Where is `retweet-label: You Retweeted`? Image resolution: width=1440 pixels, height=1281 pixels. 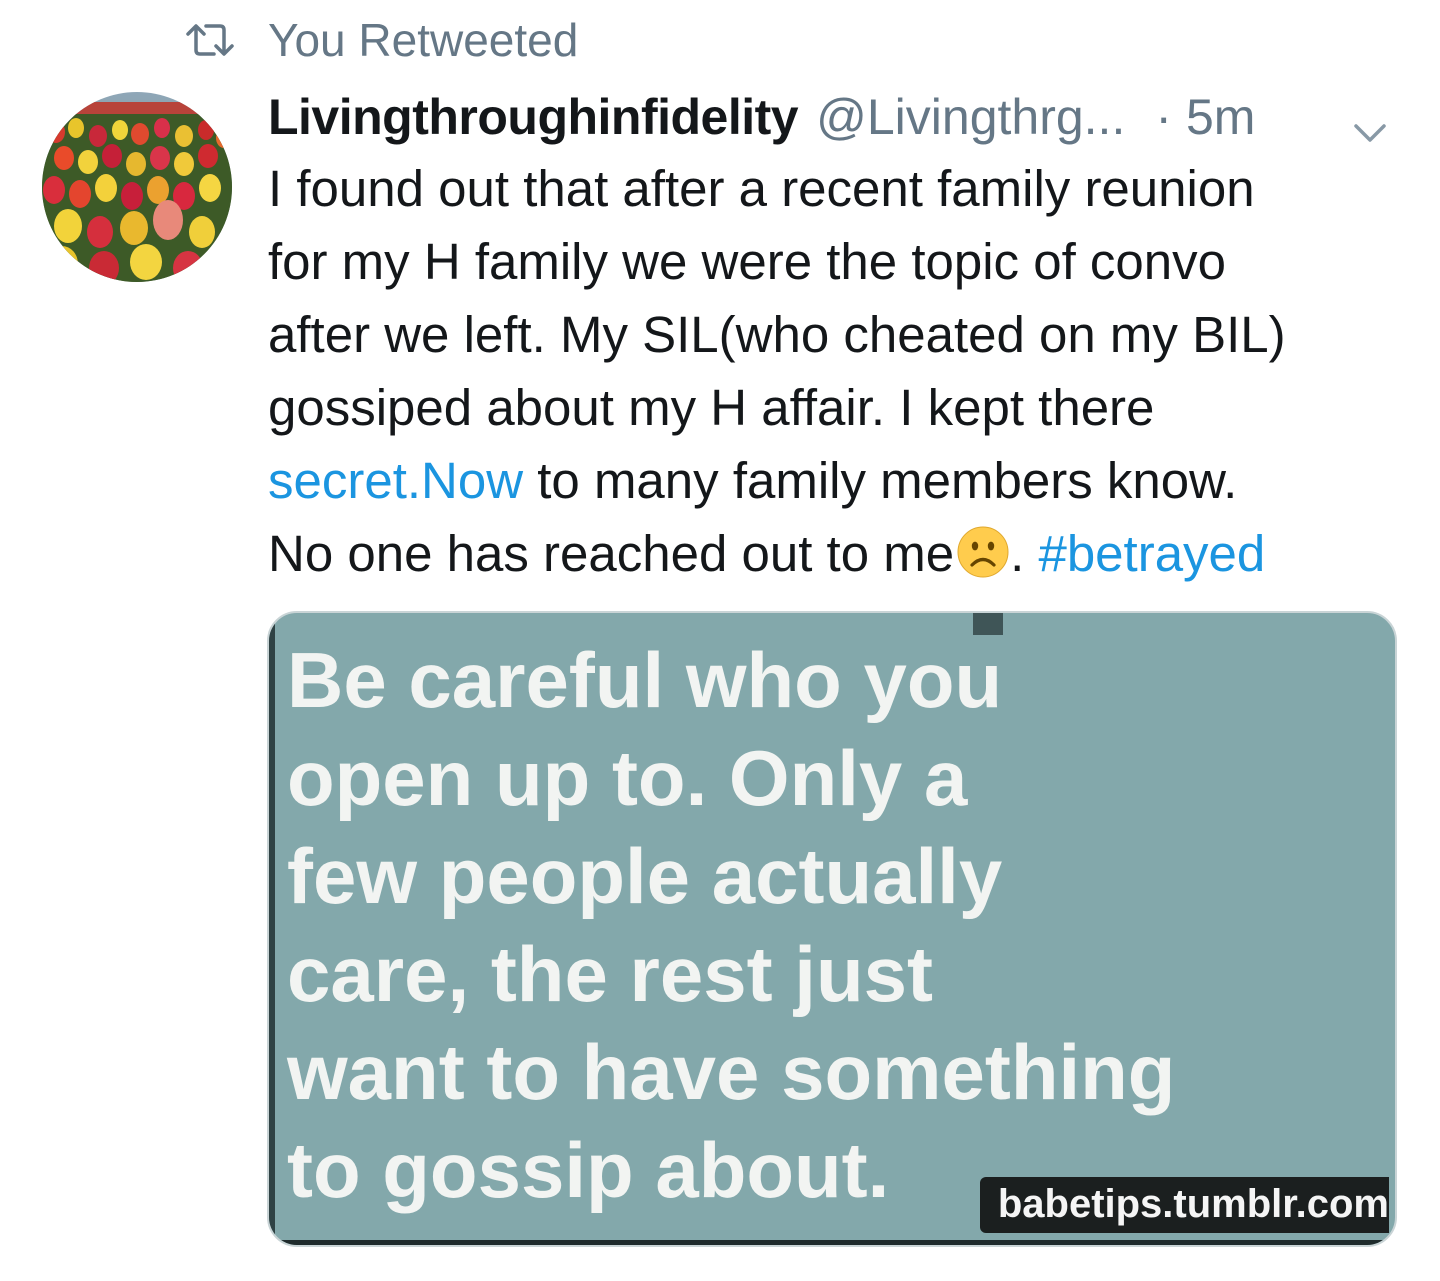
retweet-label: You Retweeted is located at coordinates (423, 40).